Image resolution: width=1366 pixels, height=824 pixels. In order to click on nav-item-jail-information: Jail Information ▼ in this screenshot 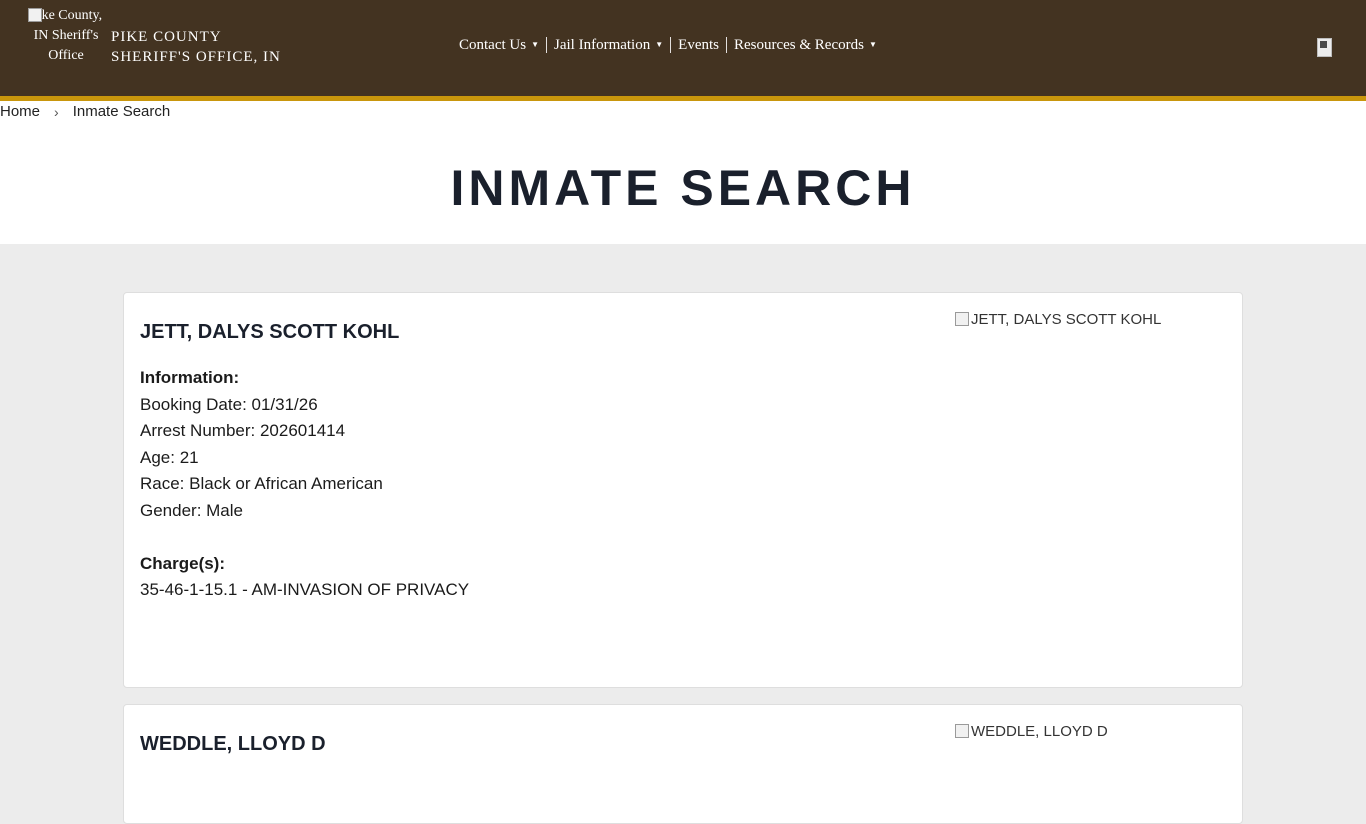, I will do `click(608, 45)`.